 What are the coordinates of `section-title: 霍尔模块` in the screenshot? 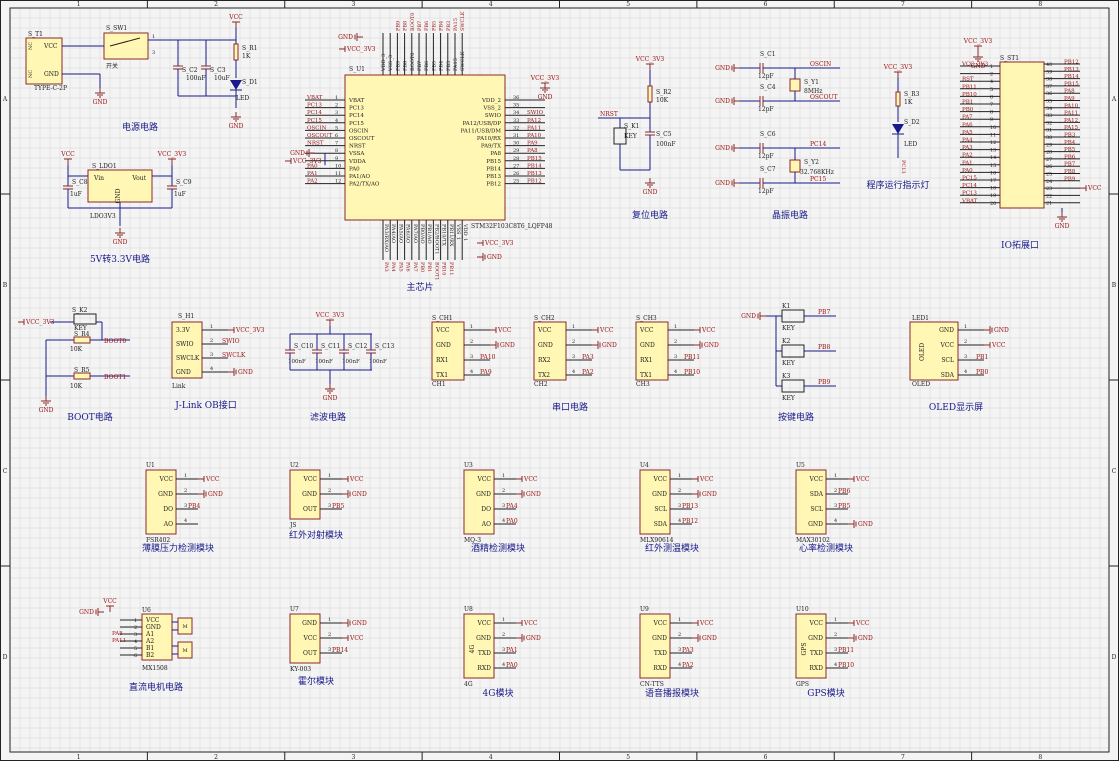 It's located at (316, 681).